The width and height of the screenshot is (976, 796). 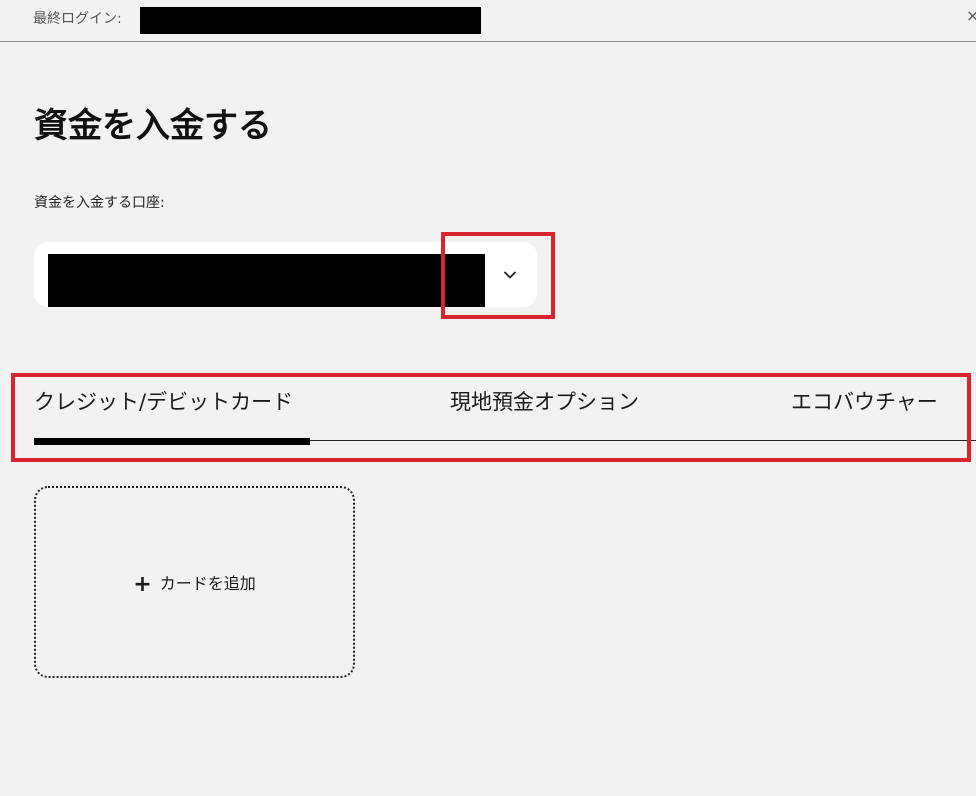 What do you see at coordinates (266, 280) in the screenshot?
I see `account-value-redacted` at bounding box center [266, 280].